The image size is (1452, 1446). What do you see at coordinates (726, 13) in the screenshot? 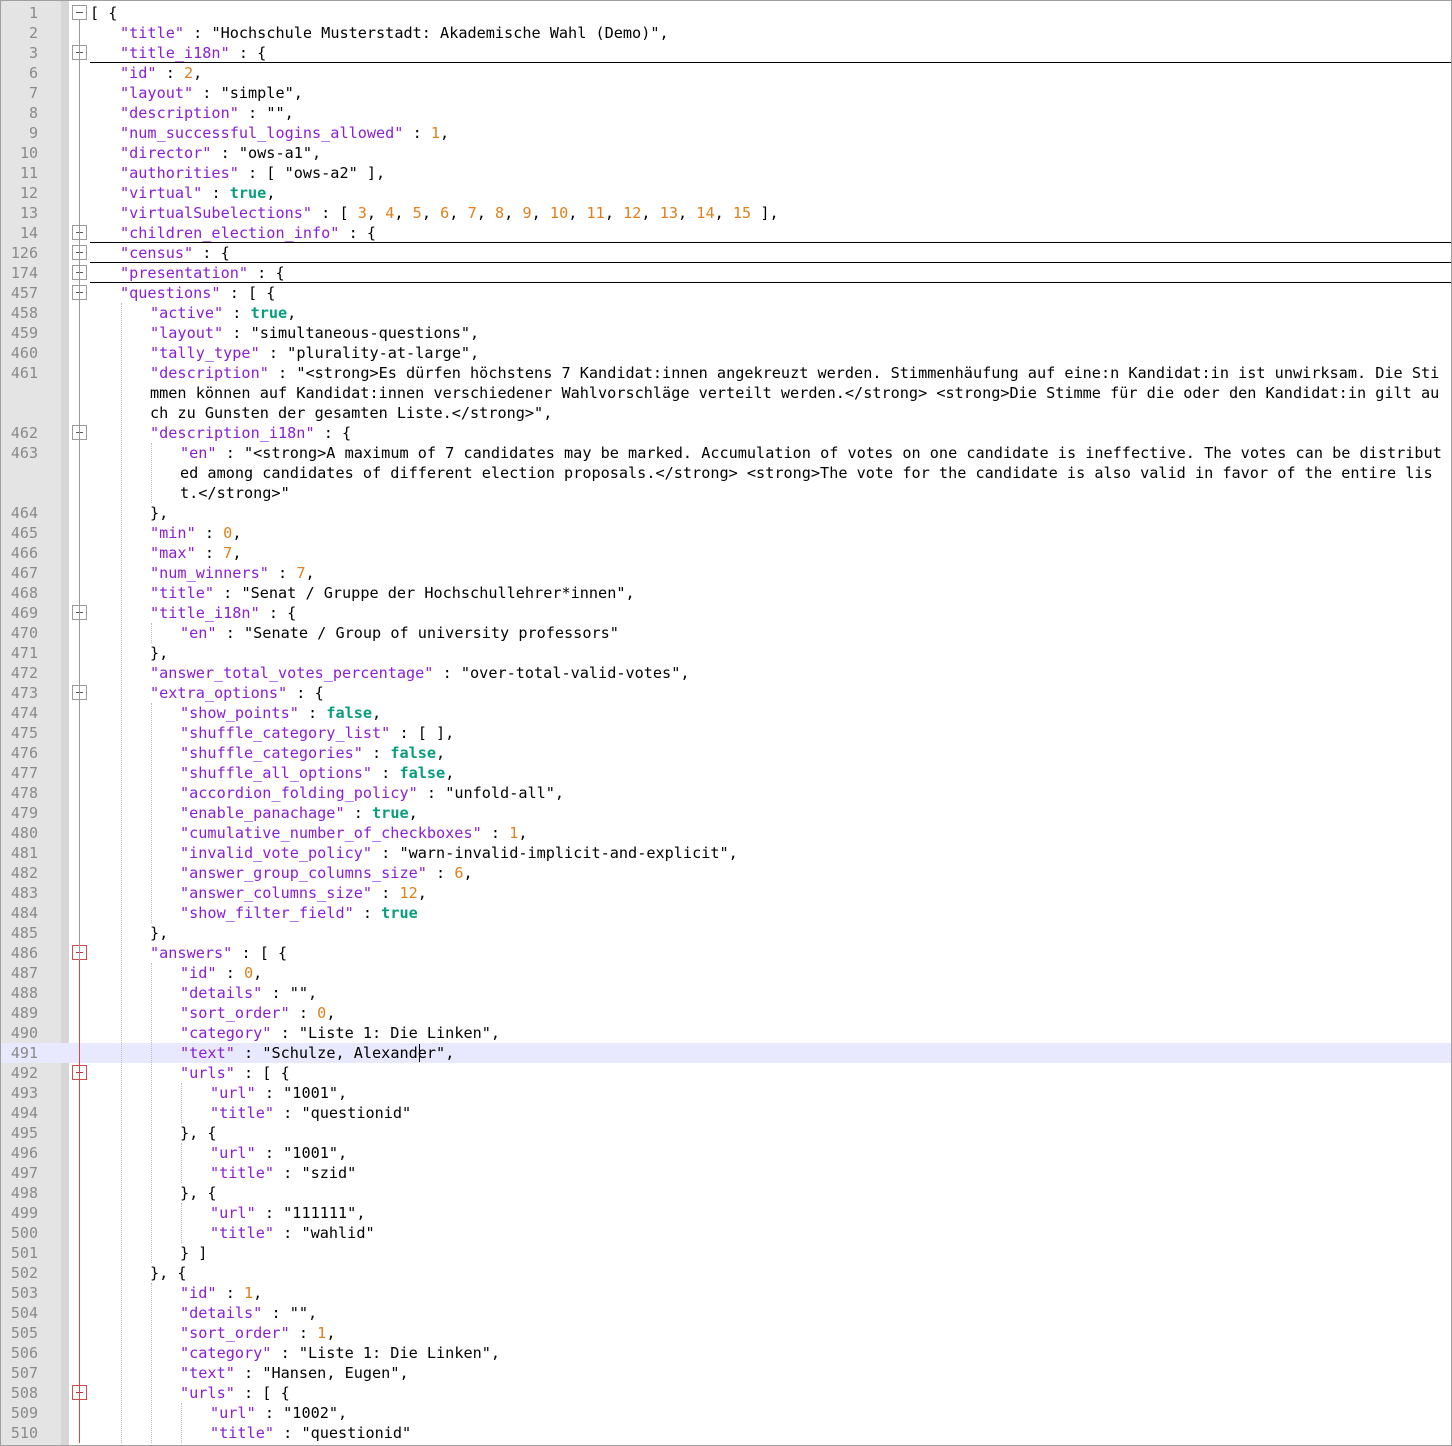
I see `code-line: 1 [ {` at bounding box center [726, 13].